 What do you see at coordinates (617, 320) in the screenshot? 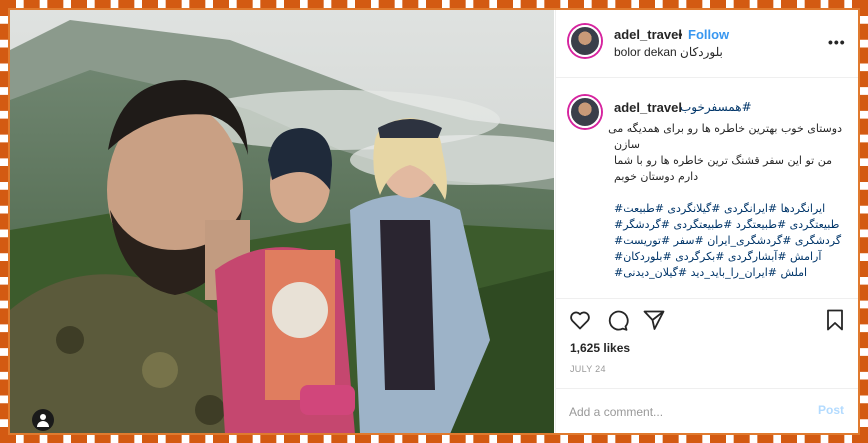
I see `comment-icon` at bounding box center [617, 320].